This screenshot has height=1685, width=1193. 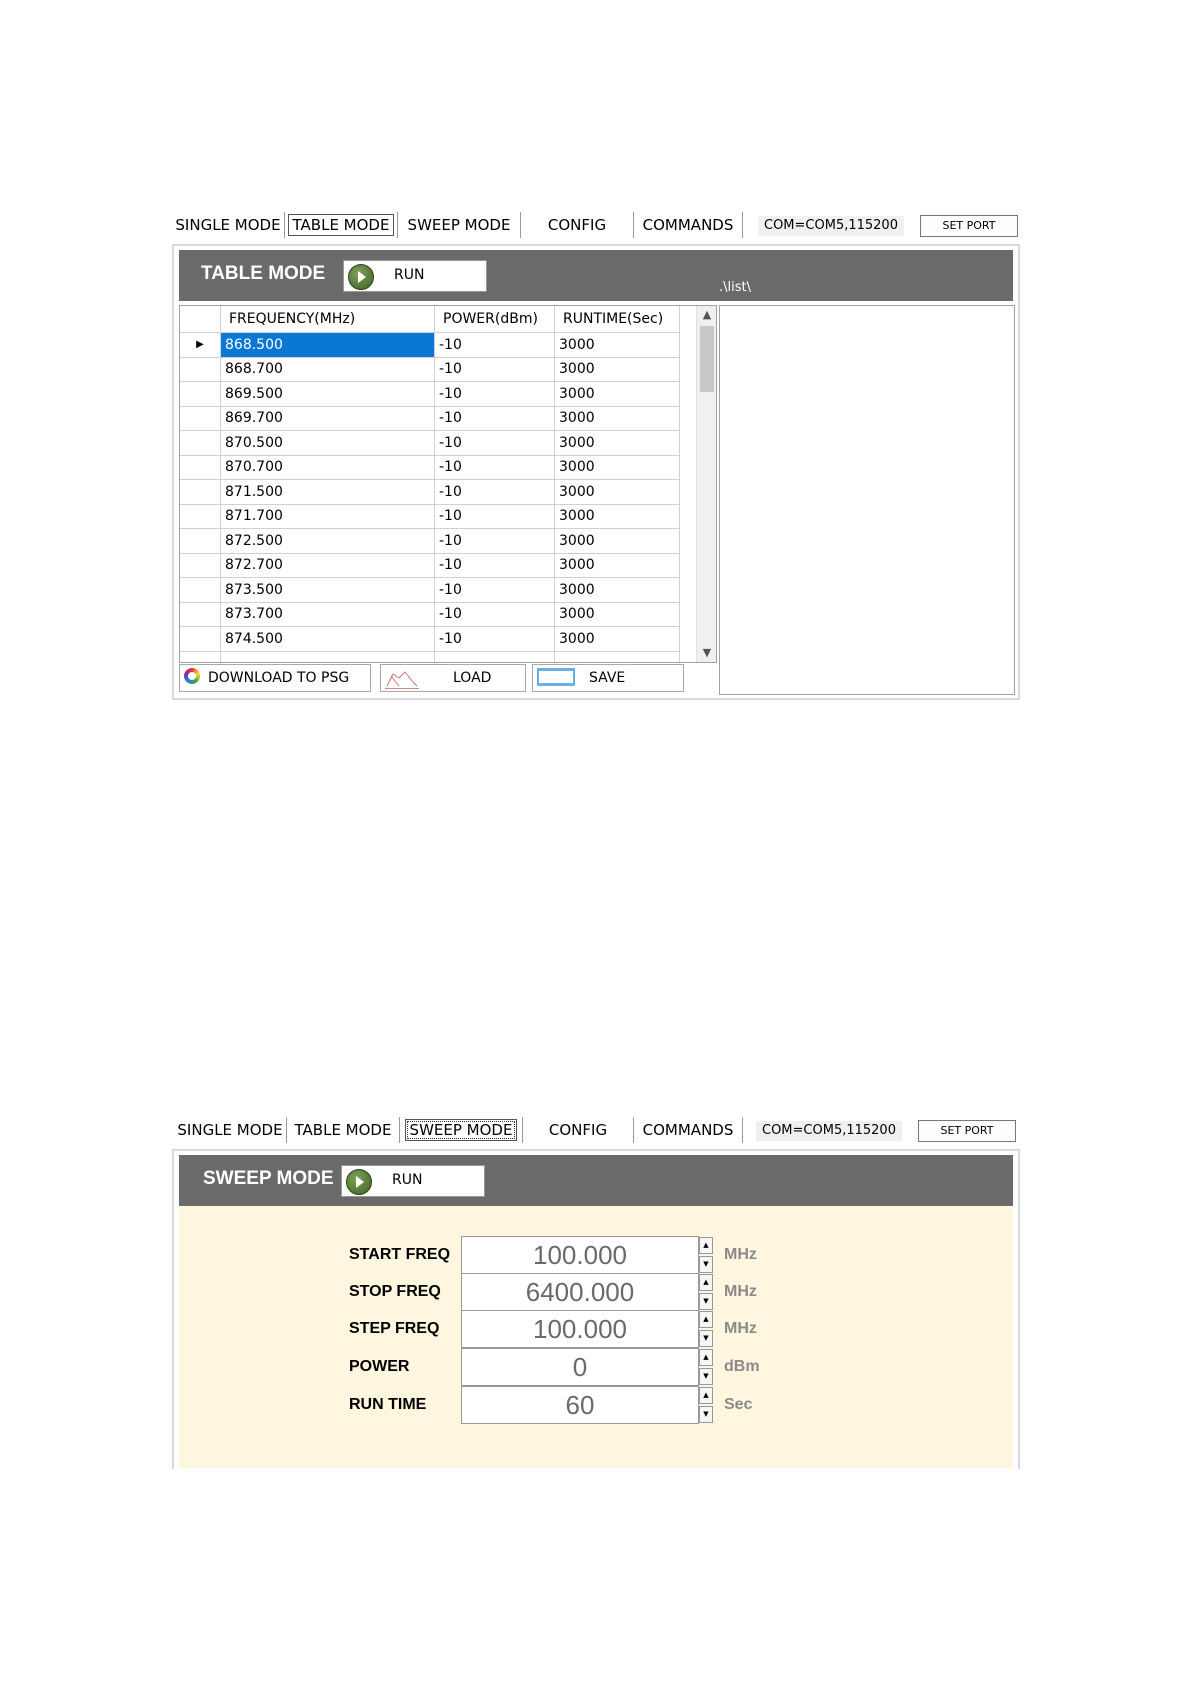 I want to click on run-time-stepper: ▲ ▼, so click(x=706, y=1405).